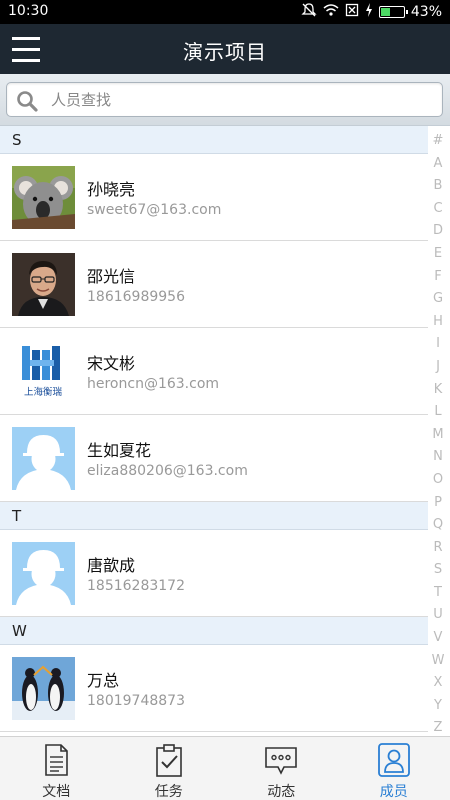 The image size is (450, 800). Describe the element at coordinates (214, 197) in the screenshot. I see `member-row: 孙晓亮 sweet67@163.com` at that location.